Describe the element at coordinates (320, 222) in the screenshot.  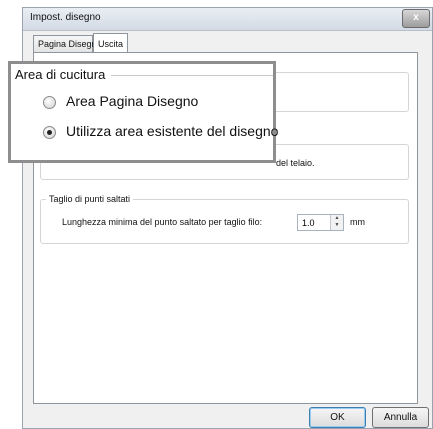
I see `min-jump-length-stepper: 1.0 ▲ ▼` at that location.